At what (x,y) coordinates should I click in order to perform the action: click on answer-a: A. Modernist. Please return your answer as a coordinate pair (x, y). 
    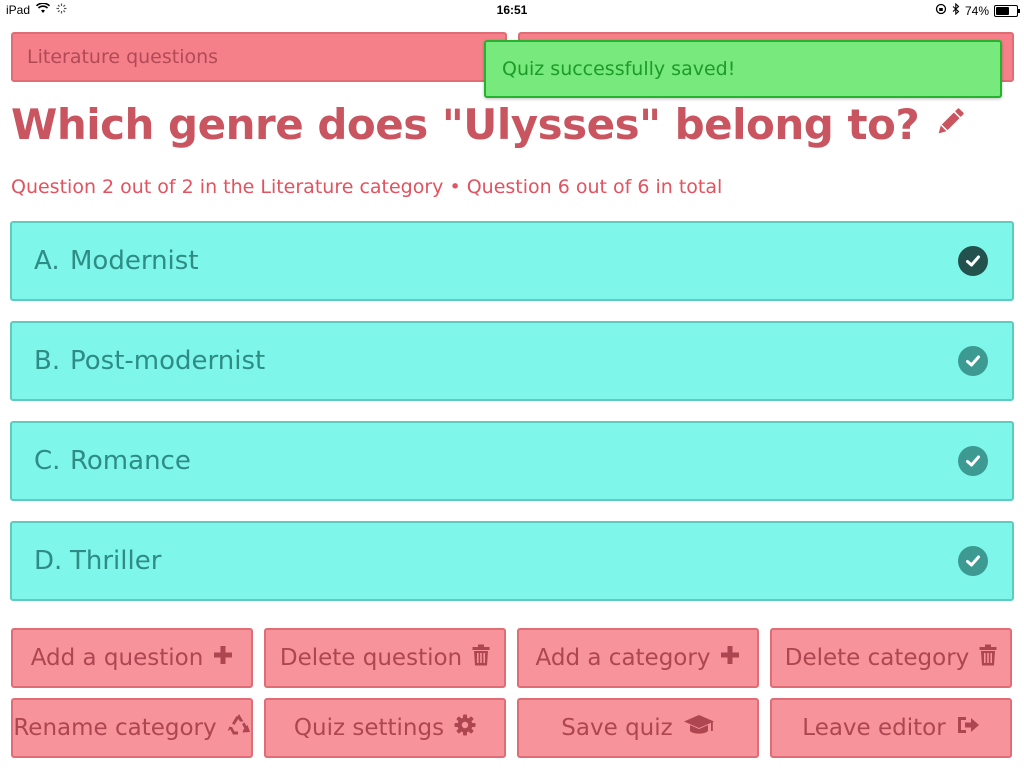
    Looking at the image, I should click on (512, 261).